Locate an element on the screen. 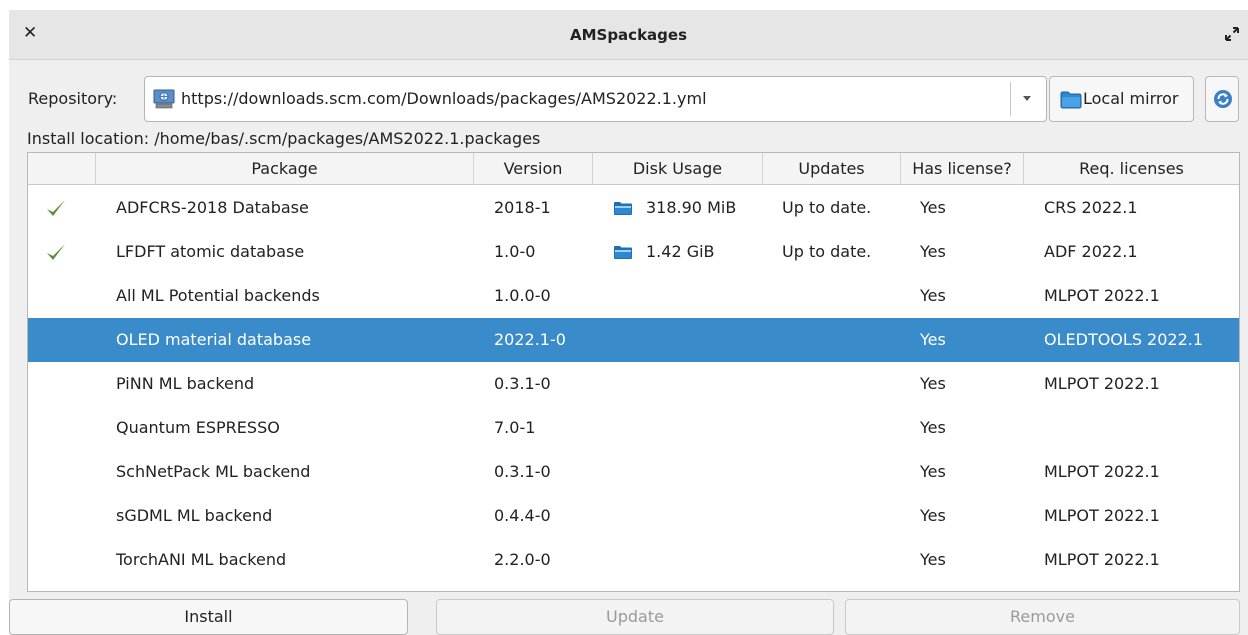 The width and height of the screenshot is (1248, 635). cell-req-licenses: CRS 2022.1 is located at coordinates (1091, 207).